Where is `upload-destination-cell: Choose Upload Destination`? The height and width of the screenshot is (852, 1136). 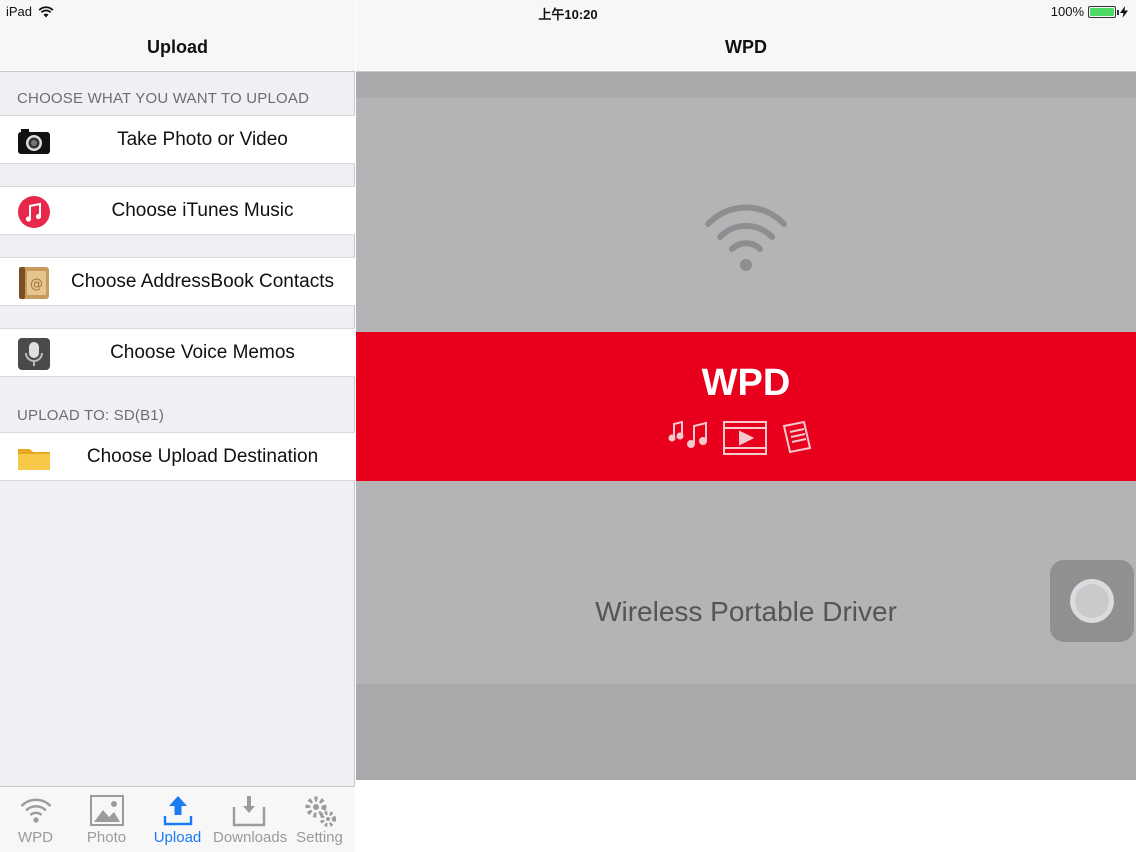
upload-destination-cell: Choose Upload Destination is located at coordinates (177, 456).